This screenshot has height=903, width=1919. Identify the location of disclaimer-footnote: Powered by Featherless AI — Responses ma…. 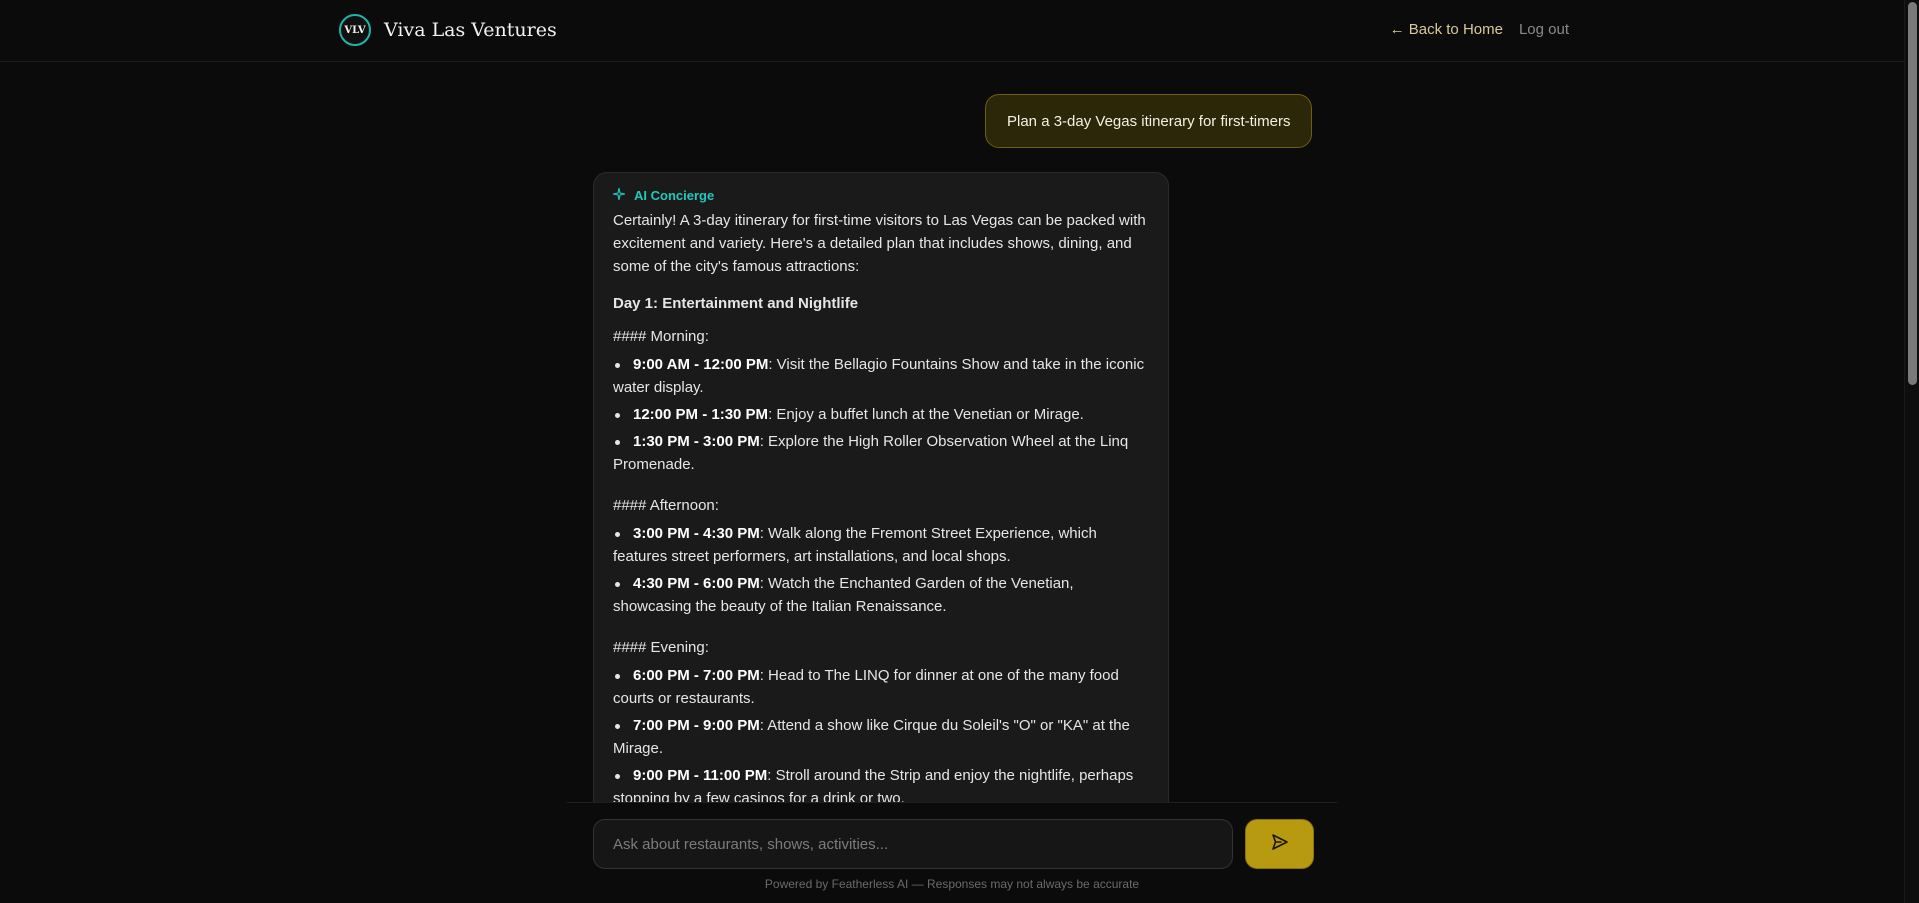
(952, 884).